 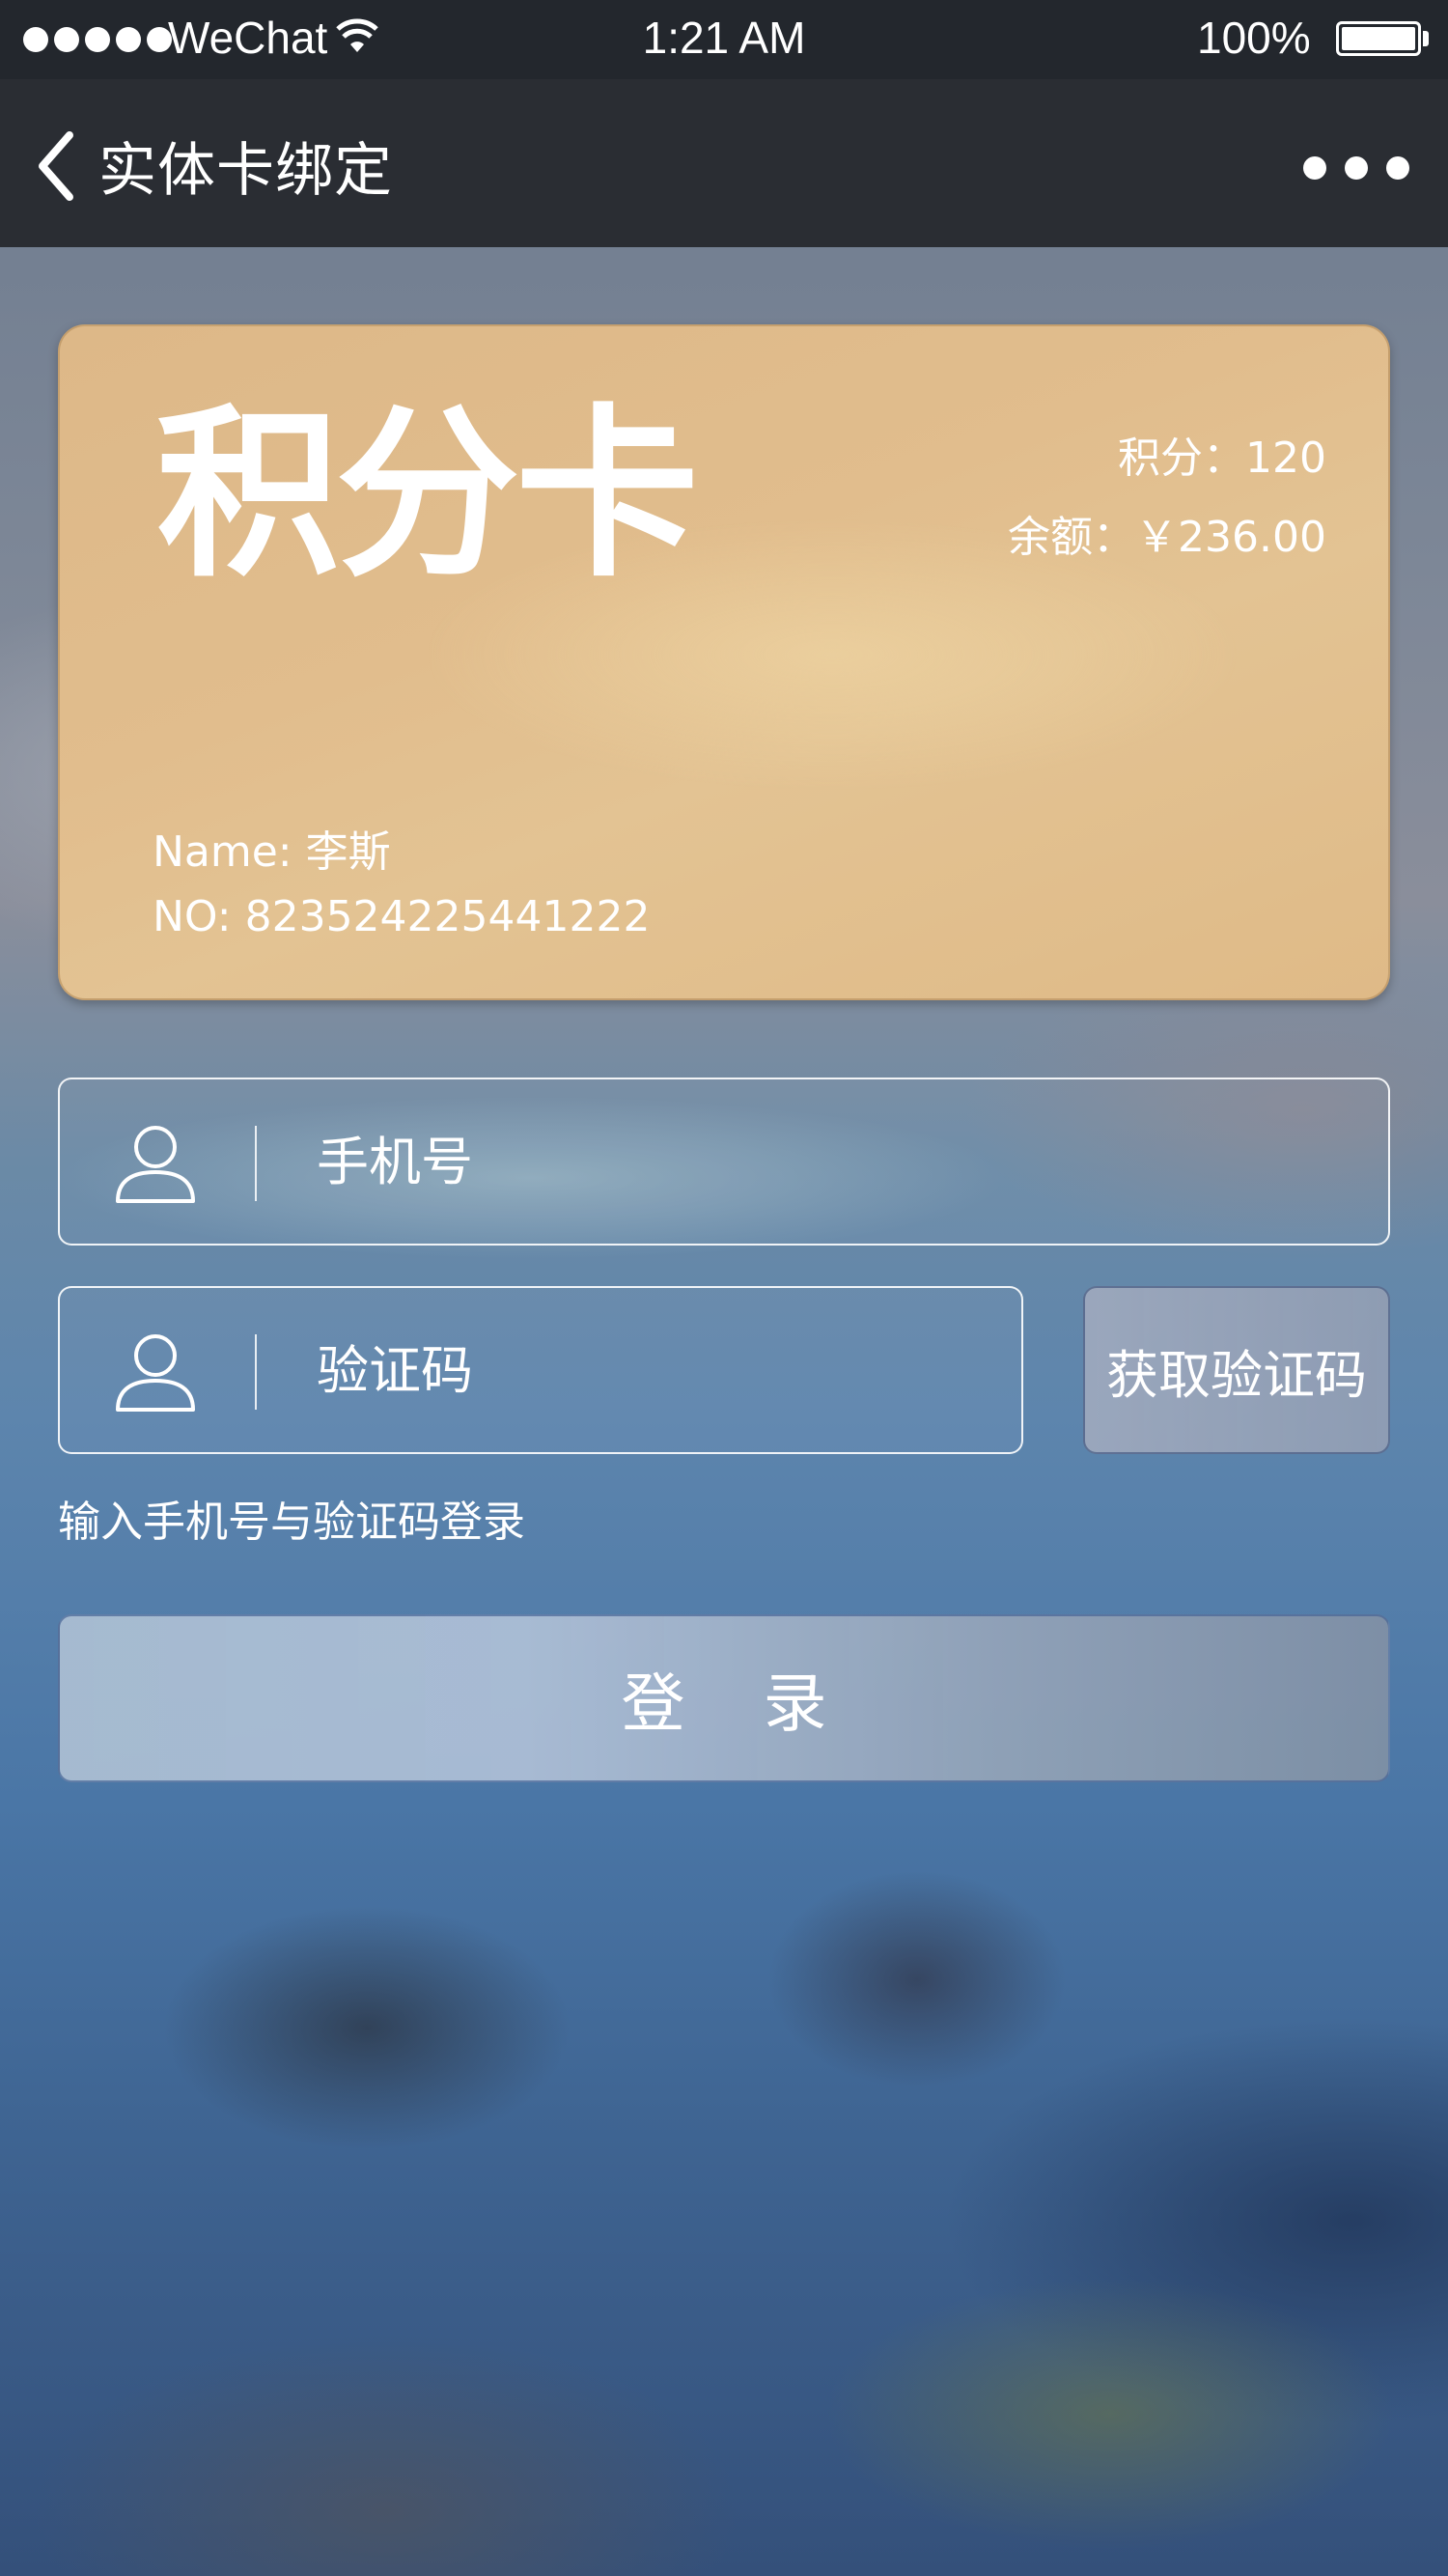 I want to click on code-placeholder: 验证码, so click(x=395, y=1371).